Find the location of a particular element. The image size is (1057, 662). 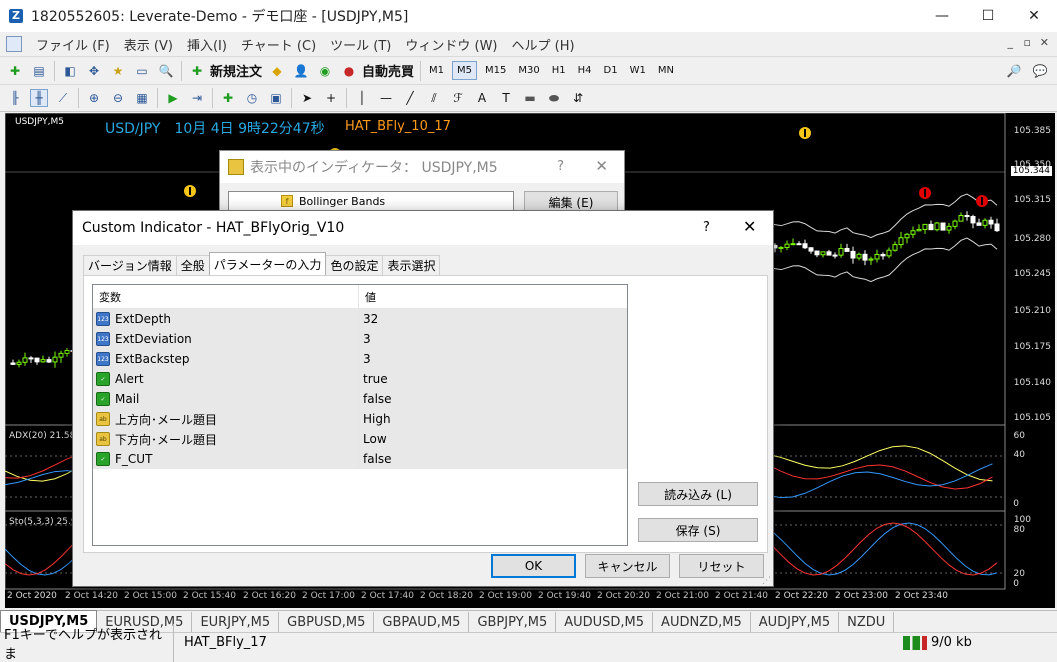

horizontal-line-icon: — is located at coordinates (386, 98).